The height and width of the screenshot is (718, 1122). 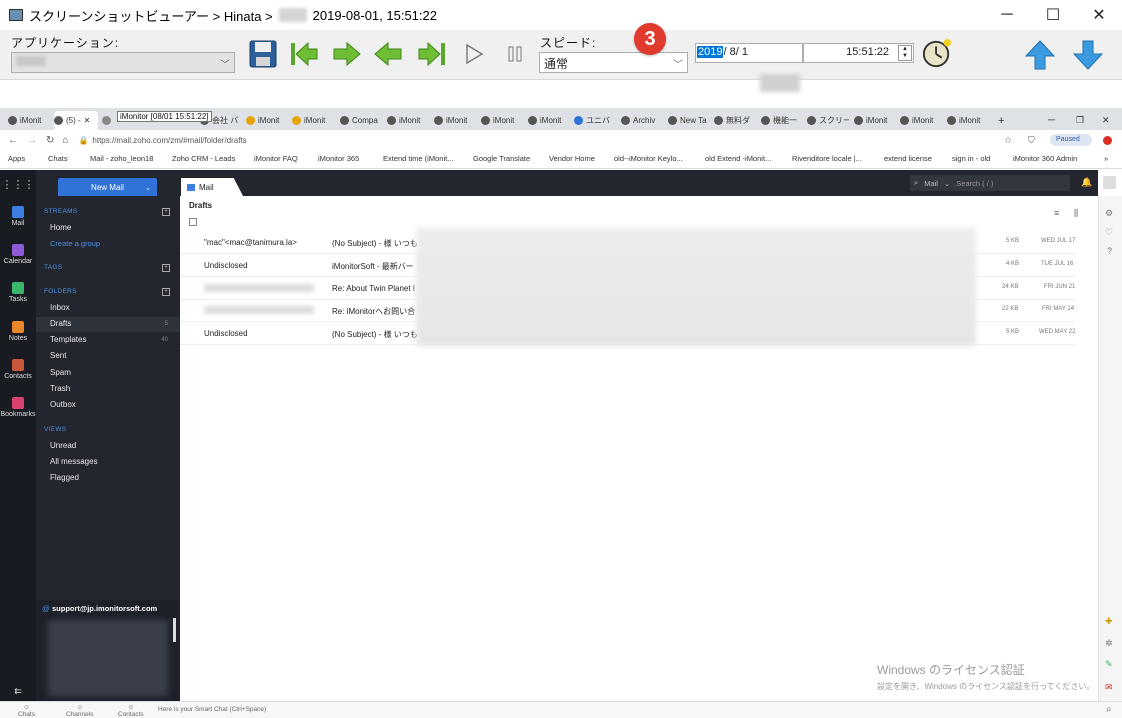 I want to click on bookmark-item: sign in - old, so click(x=971, y=158).